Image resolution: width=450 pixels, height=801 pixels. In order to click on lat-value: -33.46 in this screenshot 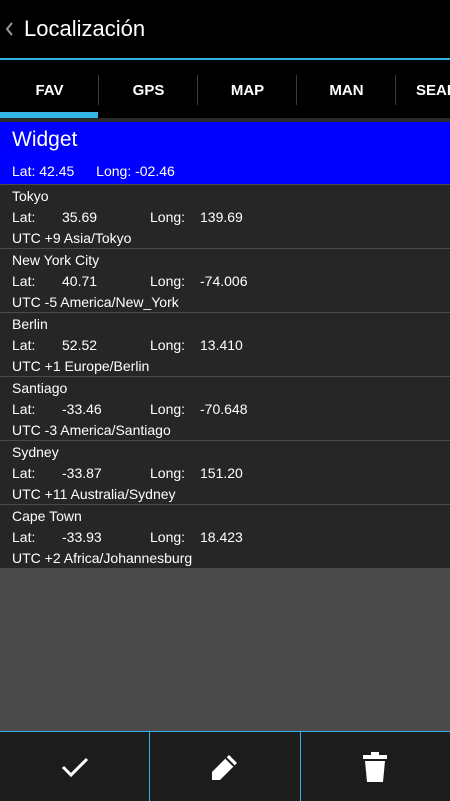, I will do `click(82, 409)`.